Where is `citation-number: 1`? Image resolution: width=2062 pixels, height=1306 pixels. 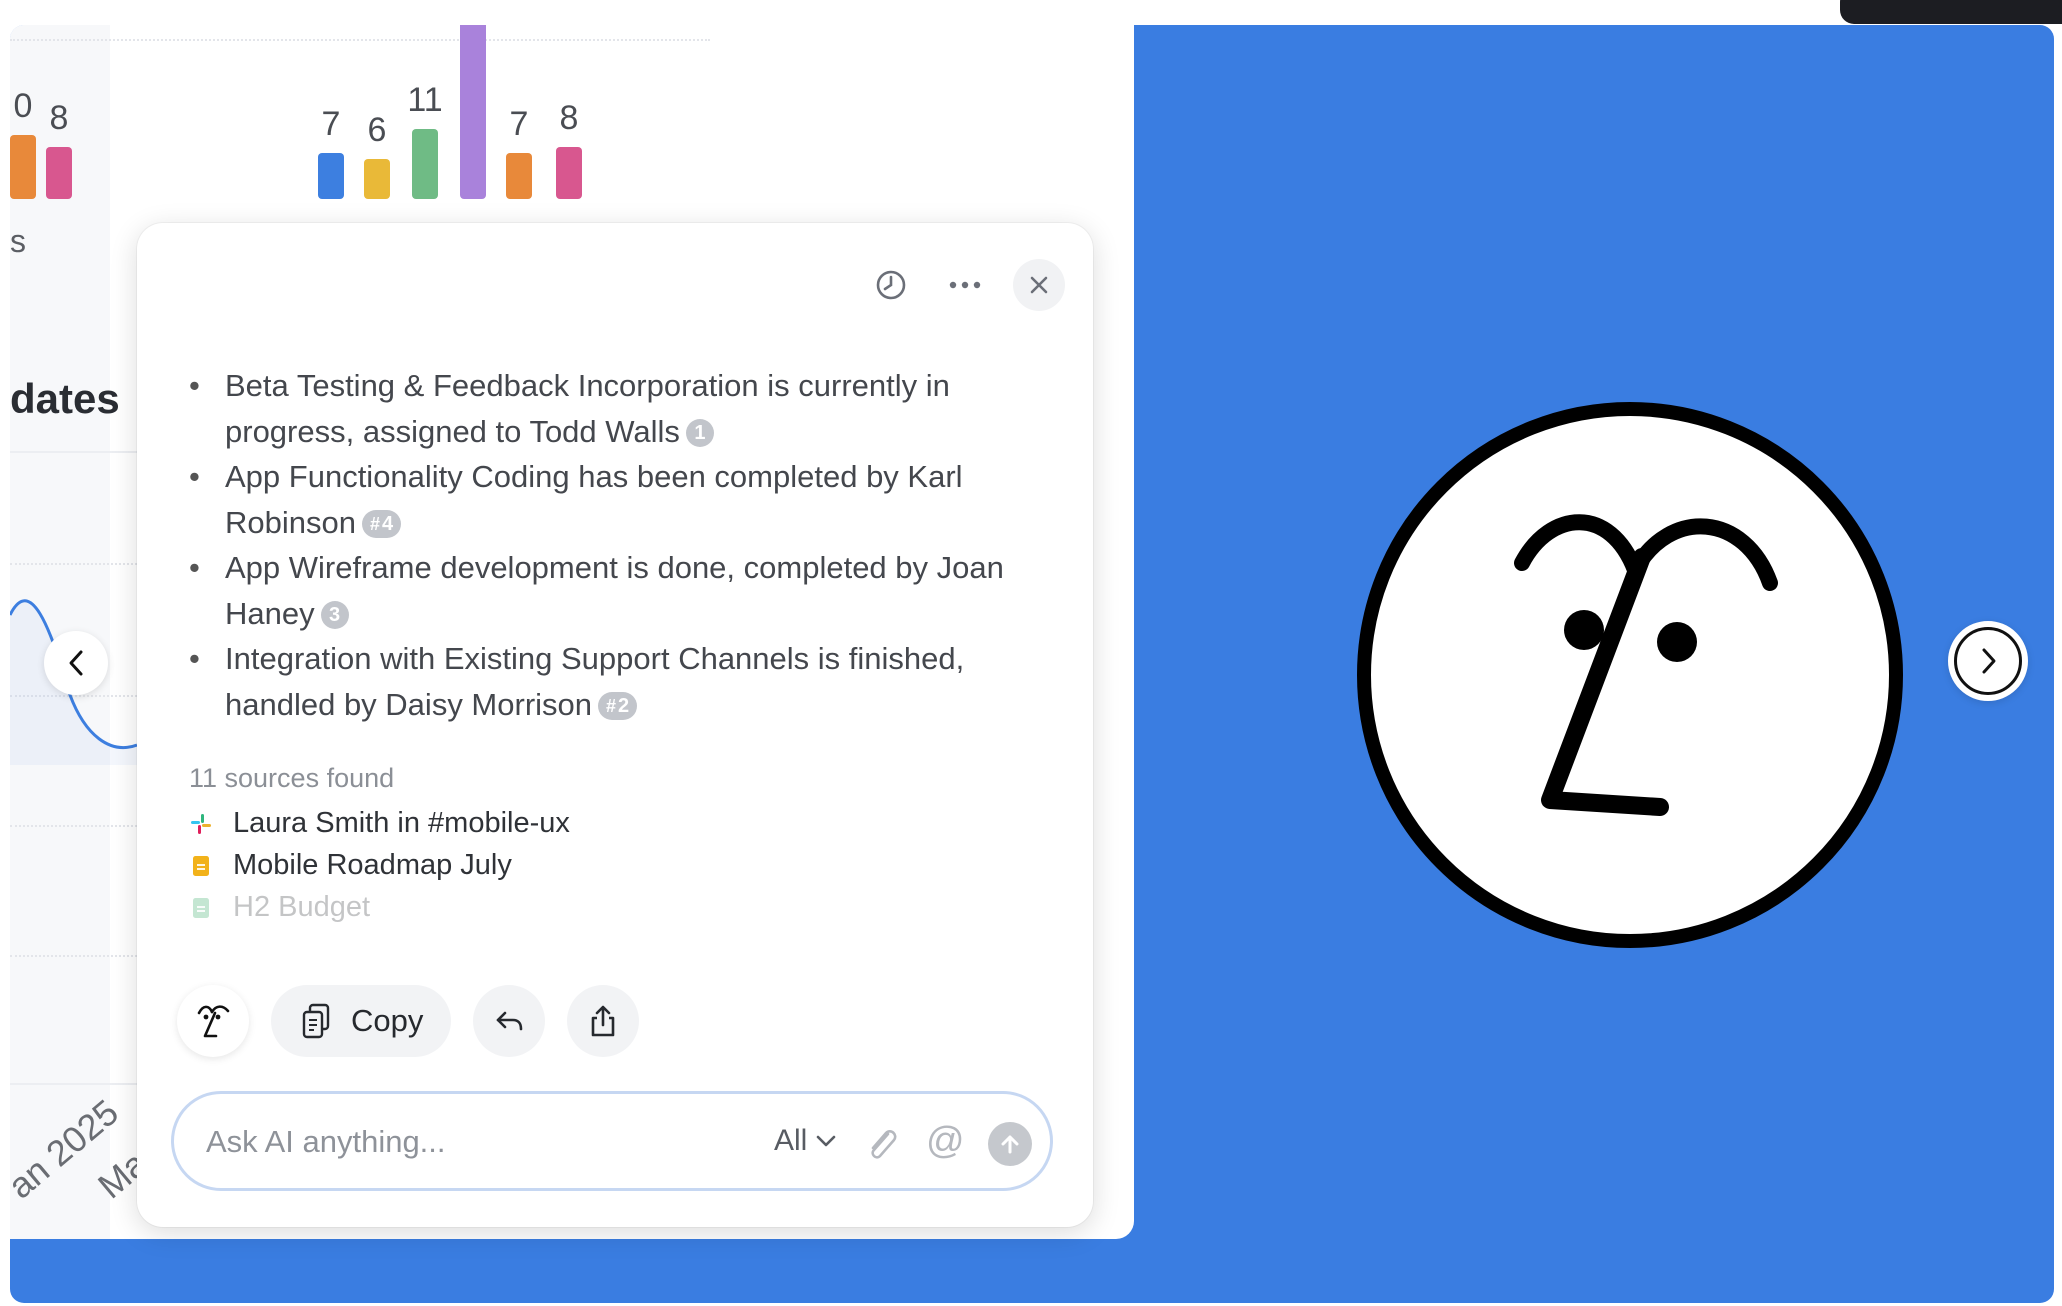 citation-number: 1 is located at coordinates (700, 432).